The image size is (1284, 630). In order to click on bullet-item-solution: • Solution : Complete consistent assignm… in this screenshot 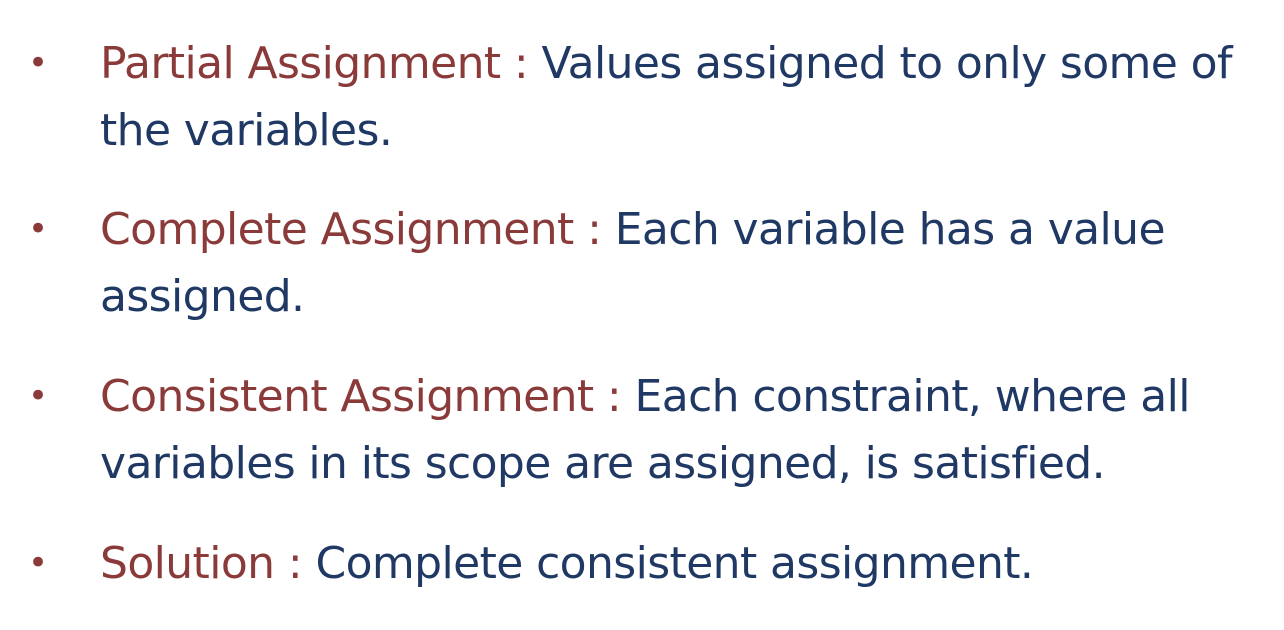, I will do `click(649, 563)`.